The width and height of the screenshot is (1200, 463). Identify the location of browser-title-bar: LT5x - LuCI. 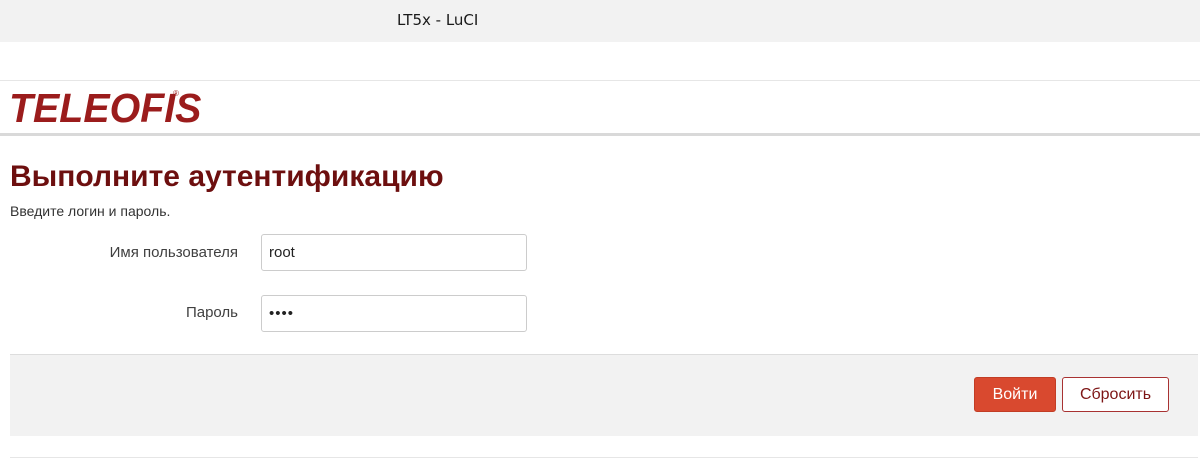
(600, 21).